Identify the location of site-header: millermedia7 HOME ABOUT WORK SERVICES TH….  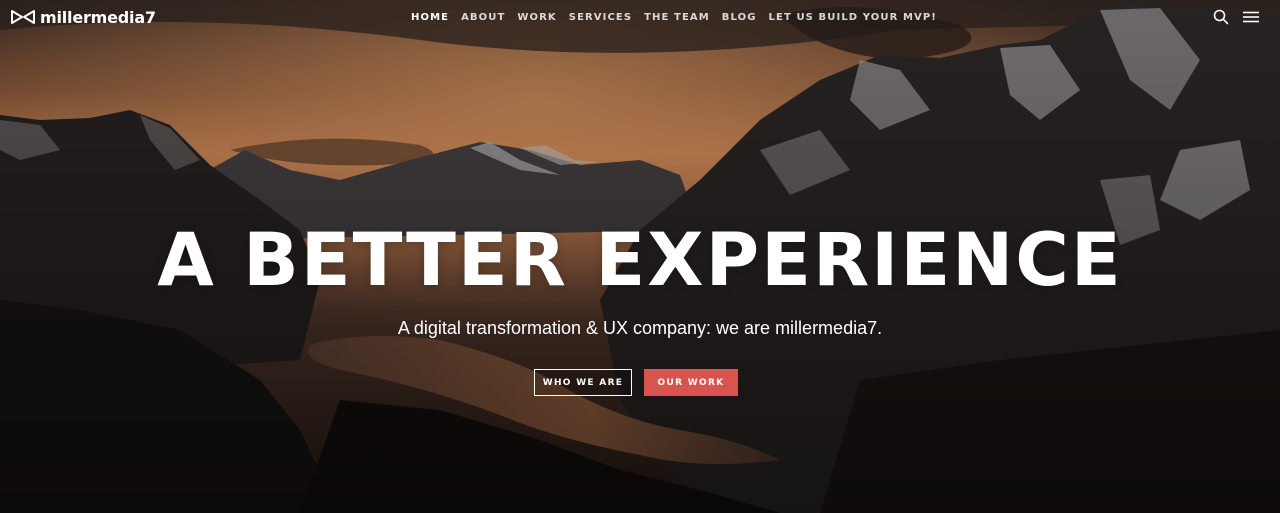
(640, 17).